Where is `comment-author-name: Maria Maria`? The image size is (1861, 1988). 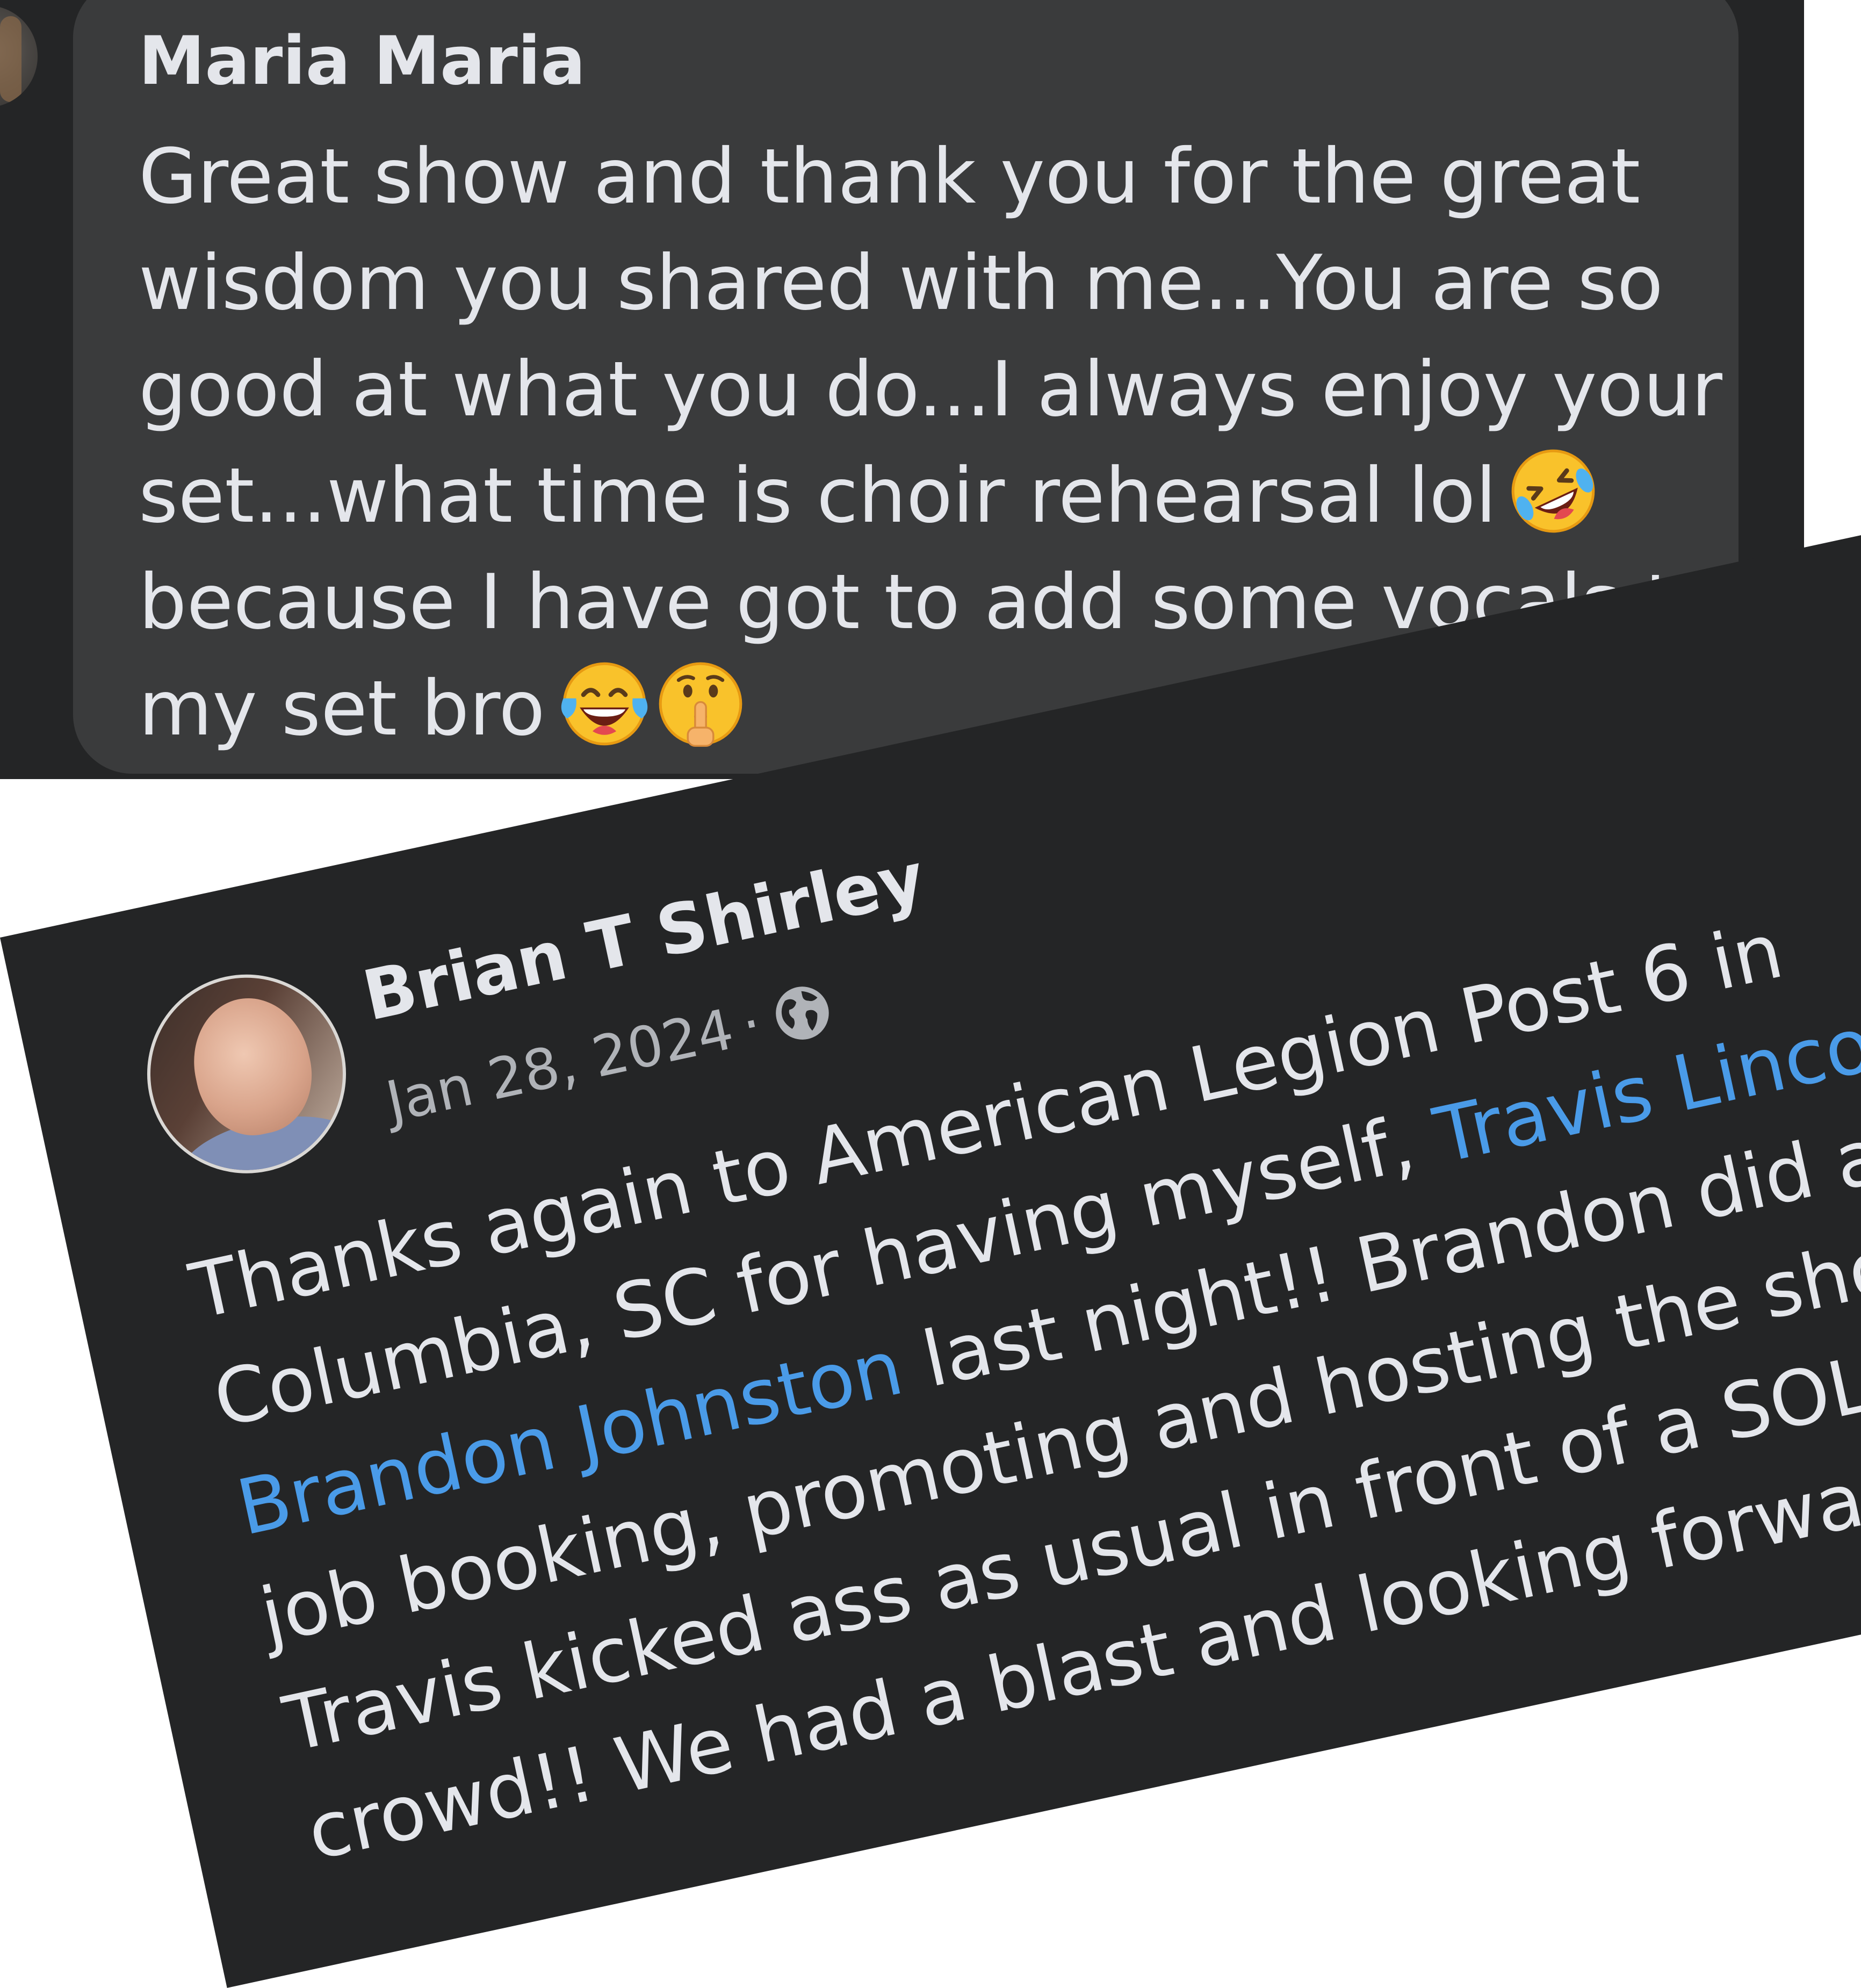
comment-author-name: Maria Maria is located at coordinates (362, 61).